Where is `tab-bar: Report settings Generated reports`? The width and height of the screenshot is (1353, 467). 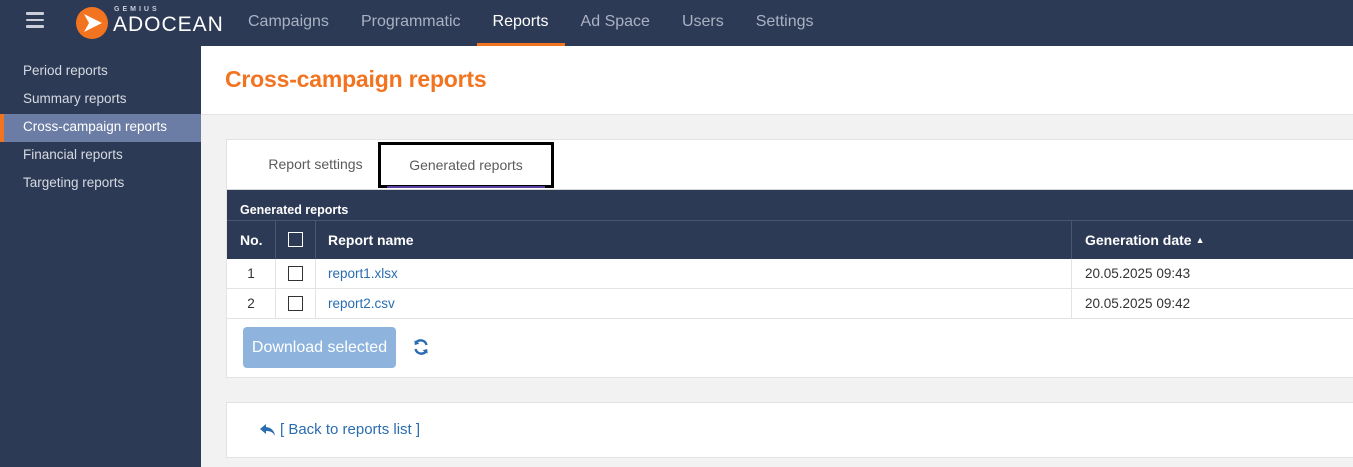 tab-bar: Report settings Generated reports is located at coordinates (790, 165).